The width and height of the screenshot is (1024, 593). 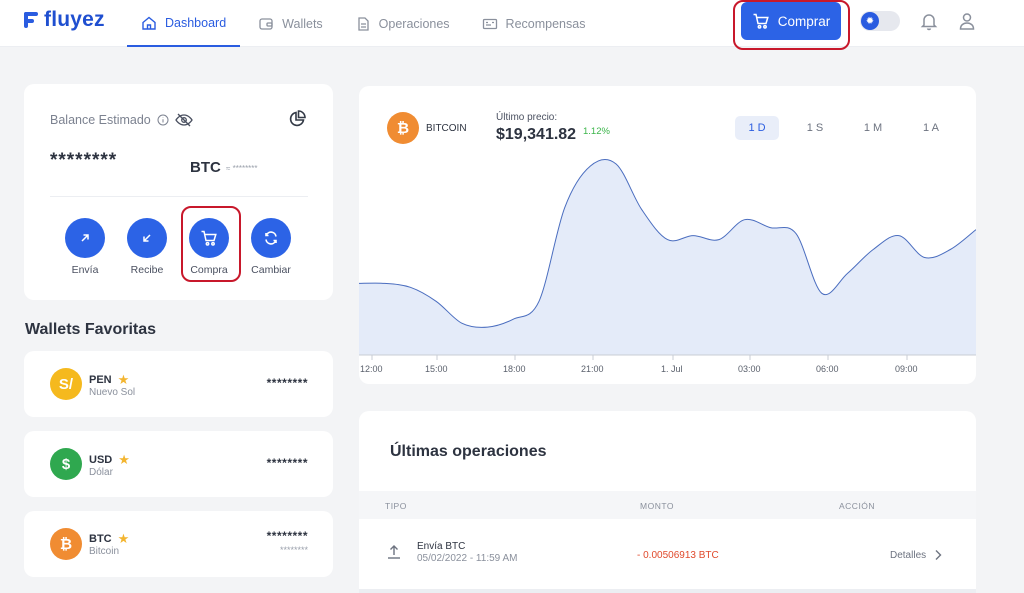 I want to click on logo: fluyez, so click(x=64, y=20).